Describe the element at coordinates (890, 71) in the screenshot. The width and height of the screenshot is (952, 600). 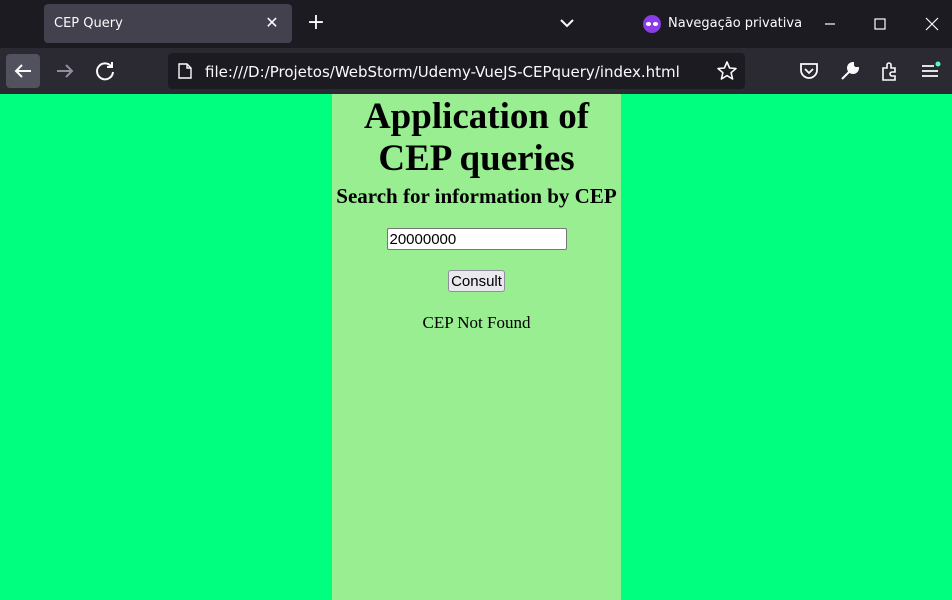
I see `extensions-icon` at that location.